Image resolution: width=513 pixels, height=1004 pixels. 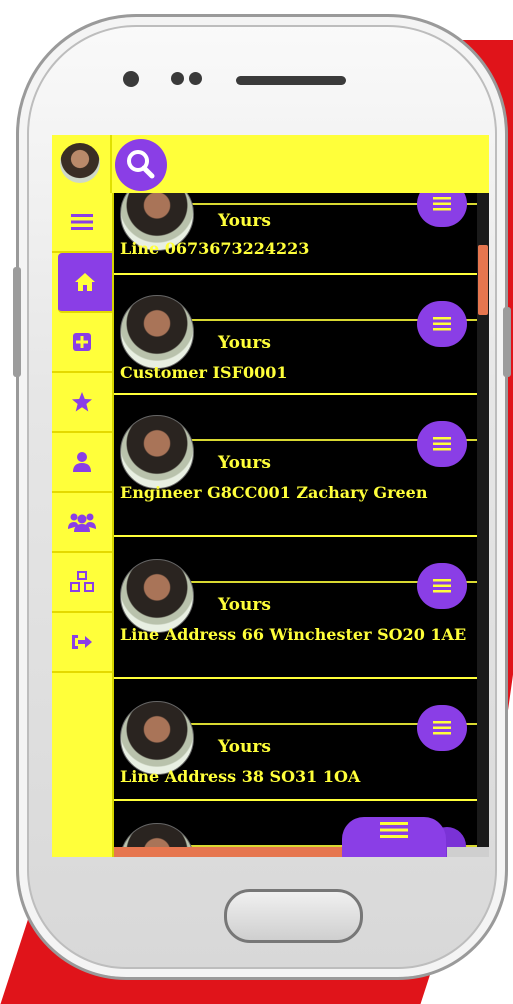 What do you see at coordinates (295, 234) in the screenshot?
I see `list-item: Yours Line 0673673224223` at bounding box center [295, 234].